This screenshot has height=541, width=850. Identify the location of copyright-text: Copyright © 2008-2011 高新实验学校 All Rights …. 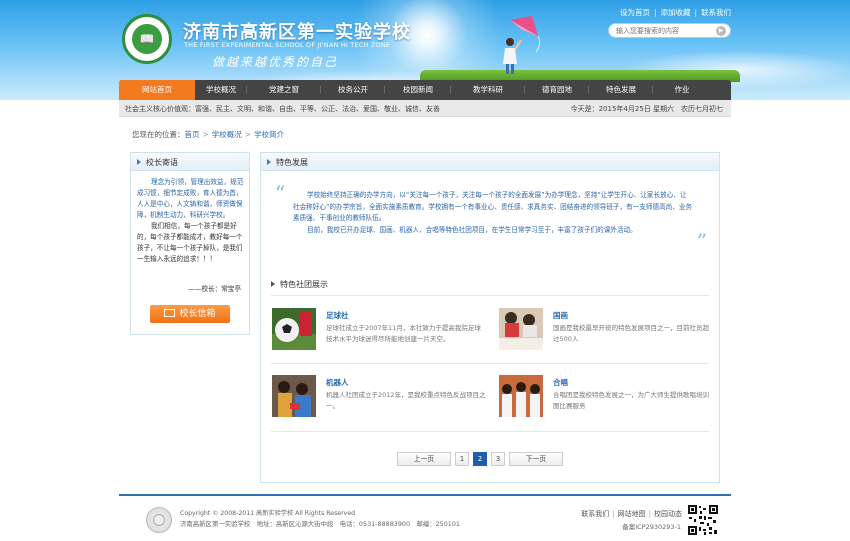
(268, 513).